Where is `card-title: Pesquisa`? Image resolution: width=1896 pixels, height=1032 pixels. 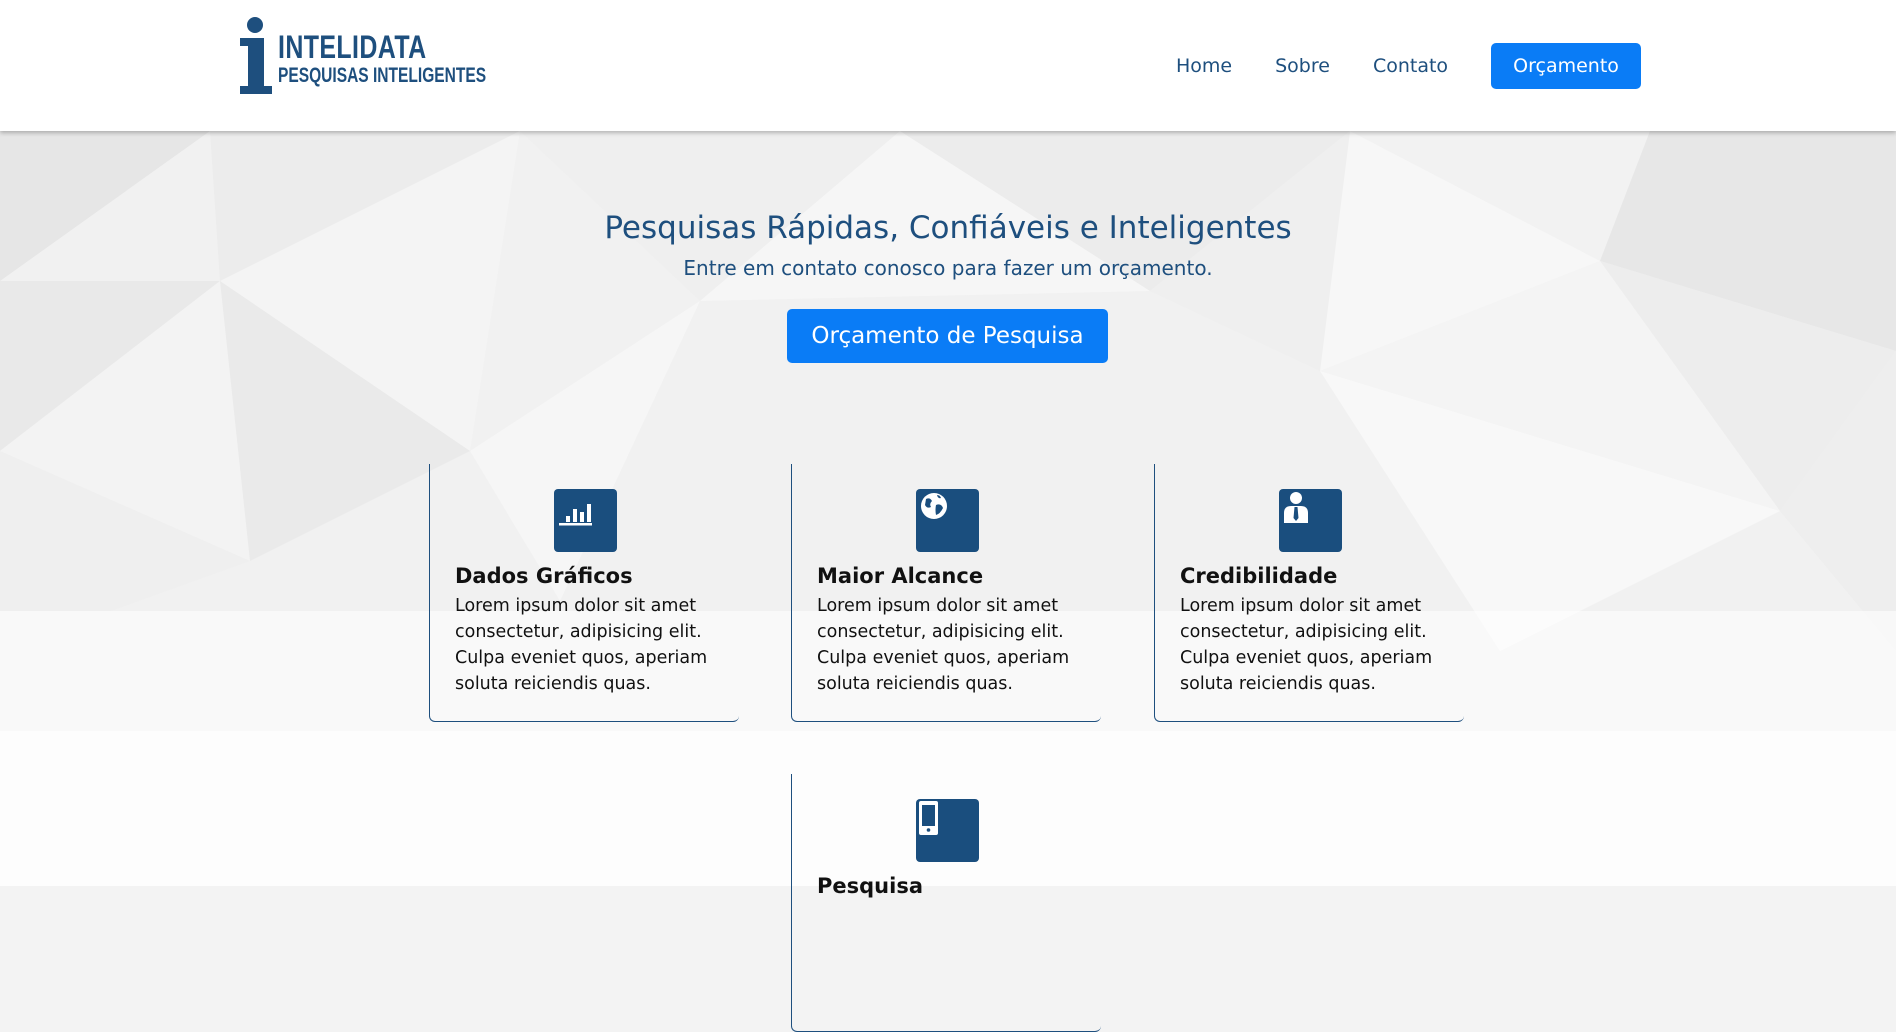
card-title: Pesquisa is located at coordinates (870, 886).